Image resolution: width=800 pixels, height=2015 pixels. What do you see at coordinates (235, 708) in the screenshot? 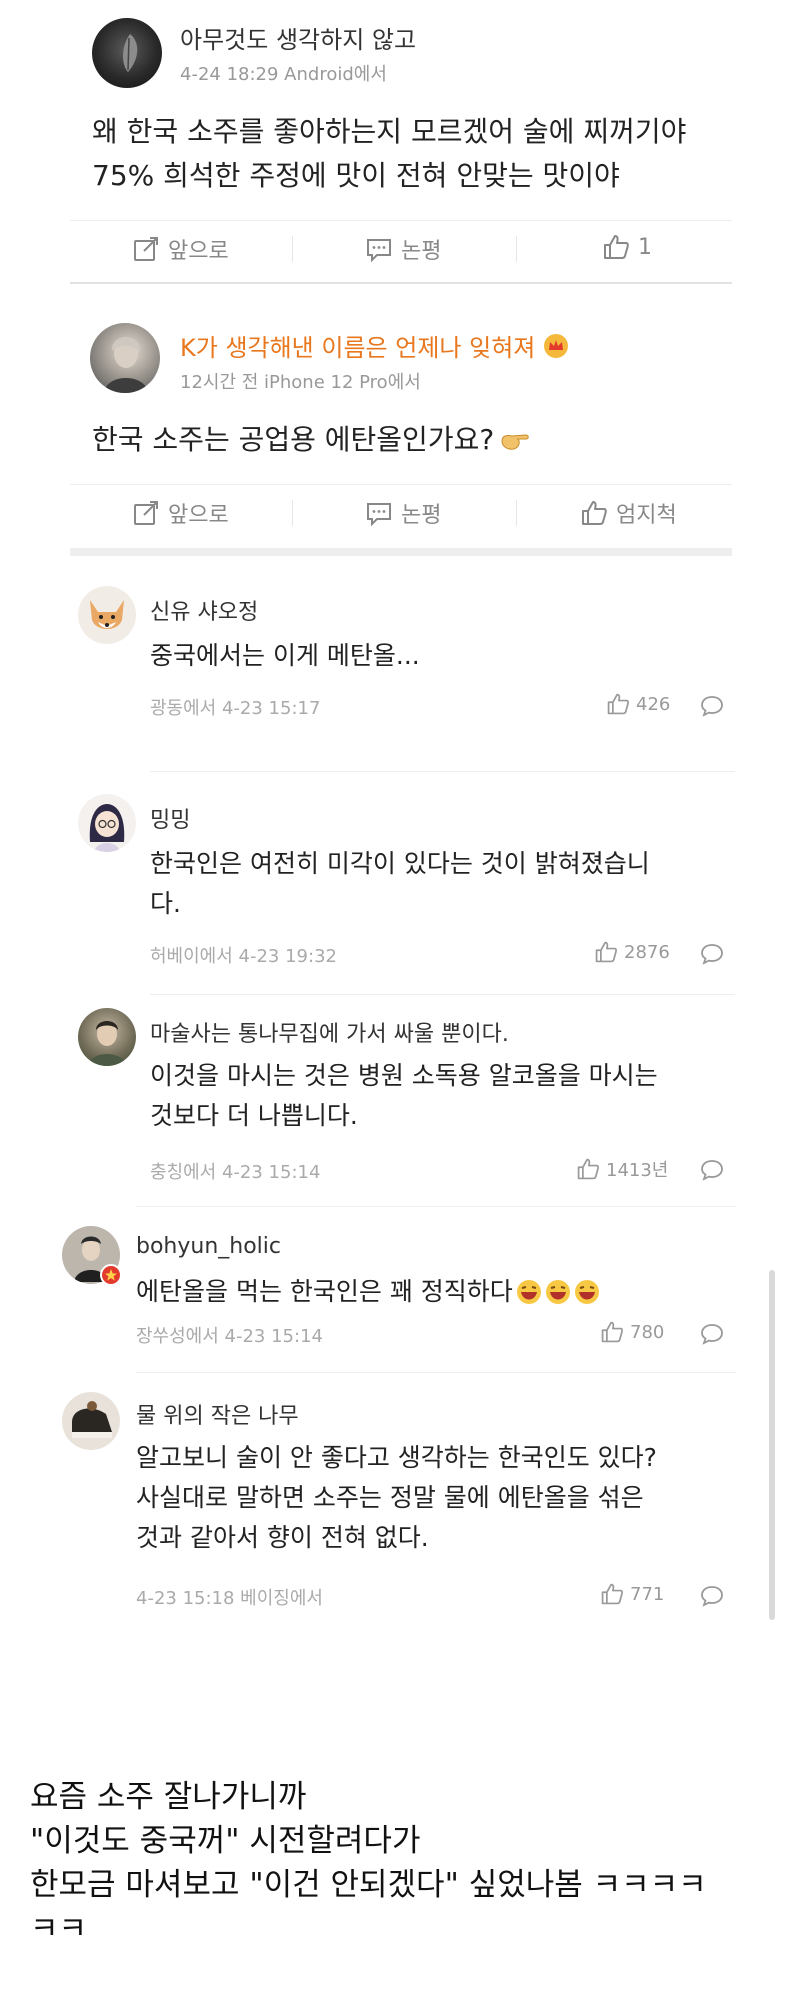
I see `comment-meta: 광동에서 4-23 15:17` at bounding box center [235, 708].